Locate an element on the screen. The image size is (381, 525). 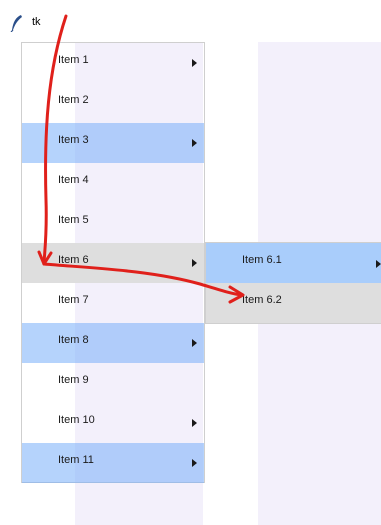
menu-item-label: Item 10 is located at coordinates (76, 420).